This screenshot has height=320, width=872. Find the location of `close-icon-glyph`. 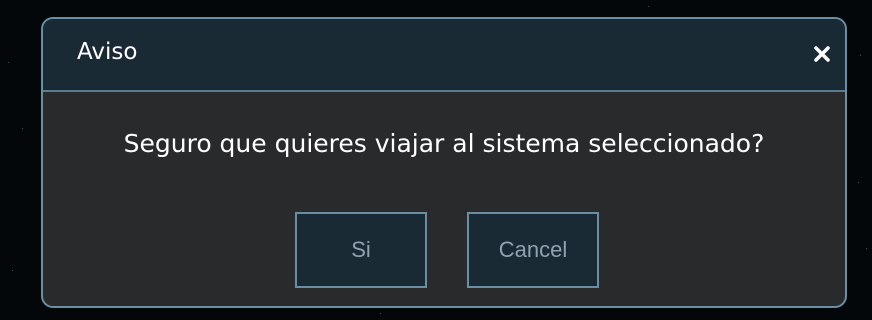

close-icon-glyph is located at coordinates (822, 54).